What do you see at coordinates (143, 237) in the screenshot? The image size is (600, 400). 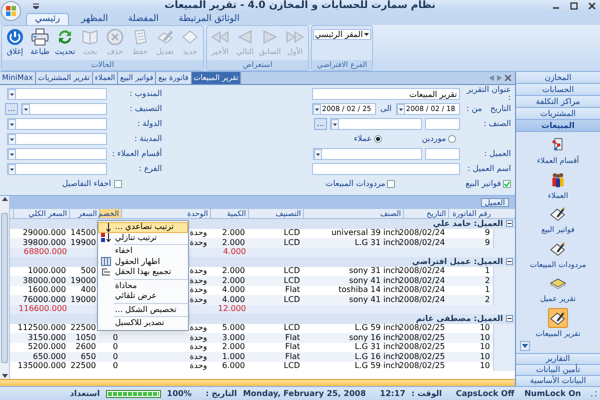 I see `menu-item: ترتيب تنازلي` at bounding box center [143, 237].